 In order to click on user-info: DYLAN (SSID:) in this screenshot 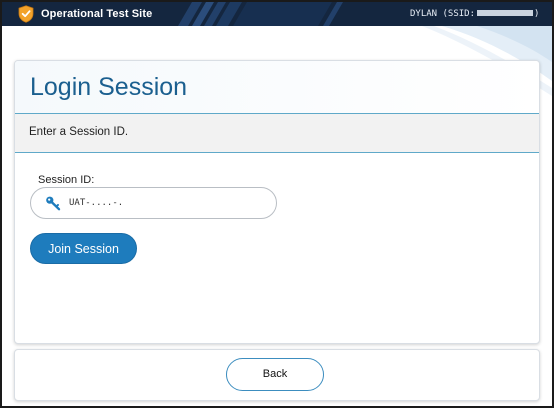, I will do `click(474, 14)`.